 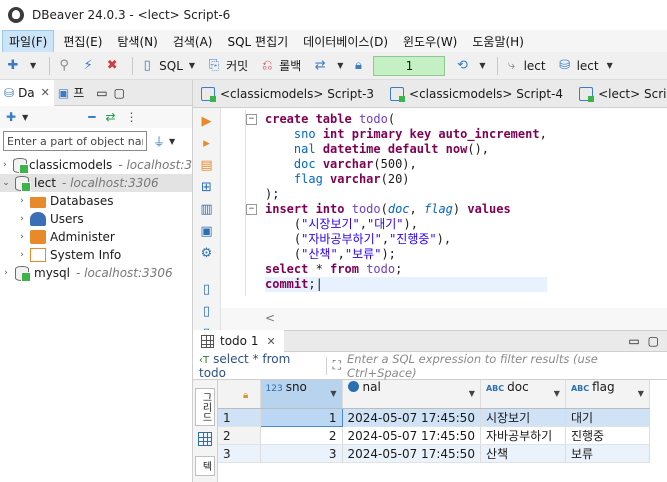 What do you see at coordinates (607, 417) in the screenshot?
I see `cell-flag: 대기` at bounding box center [607, 417].